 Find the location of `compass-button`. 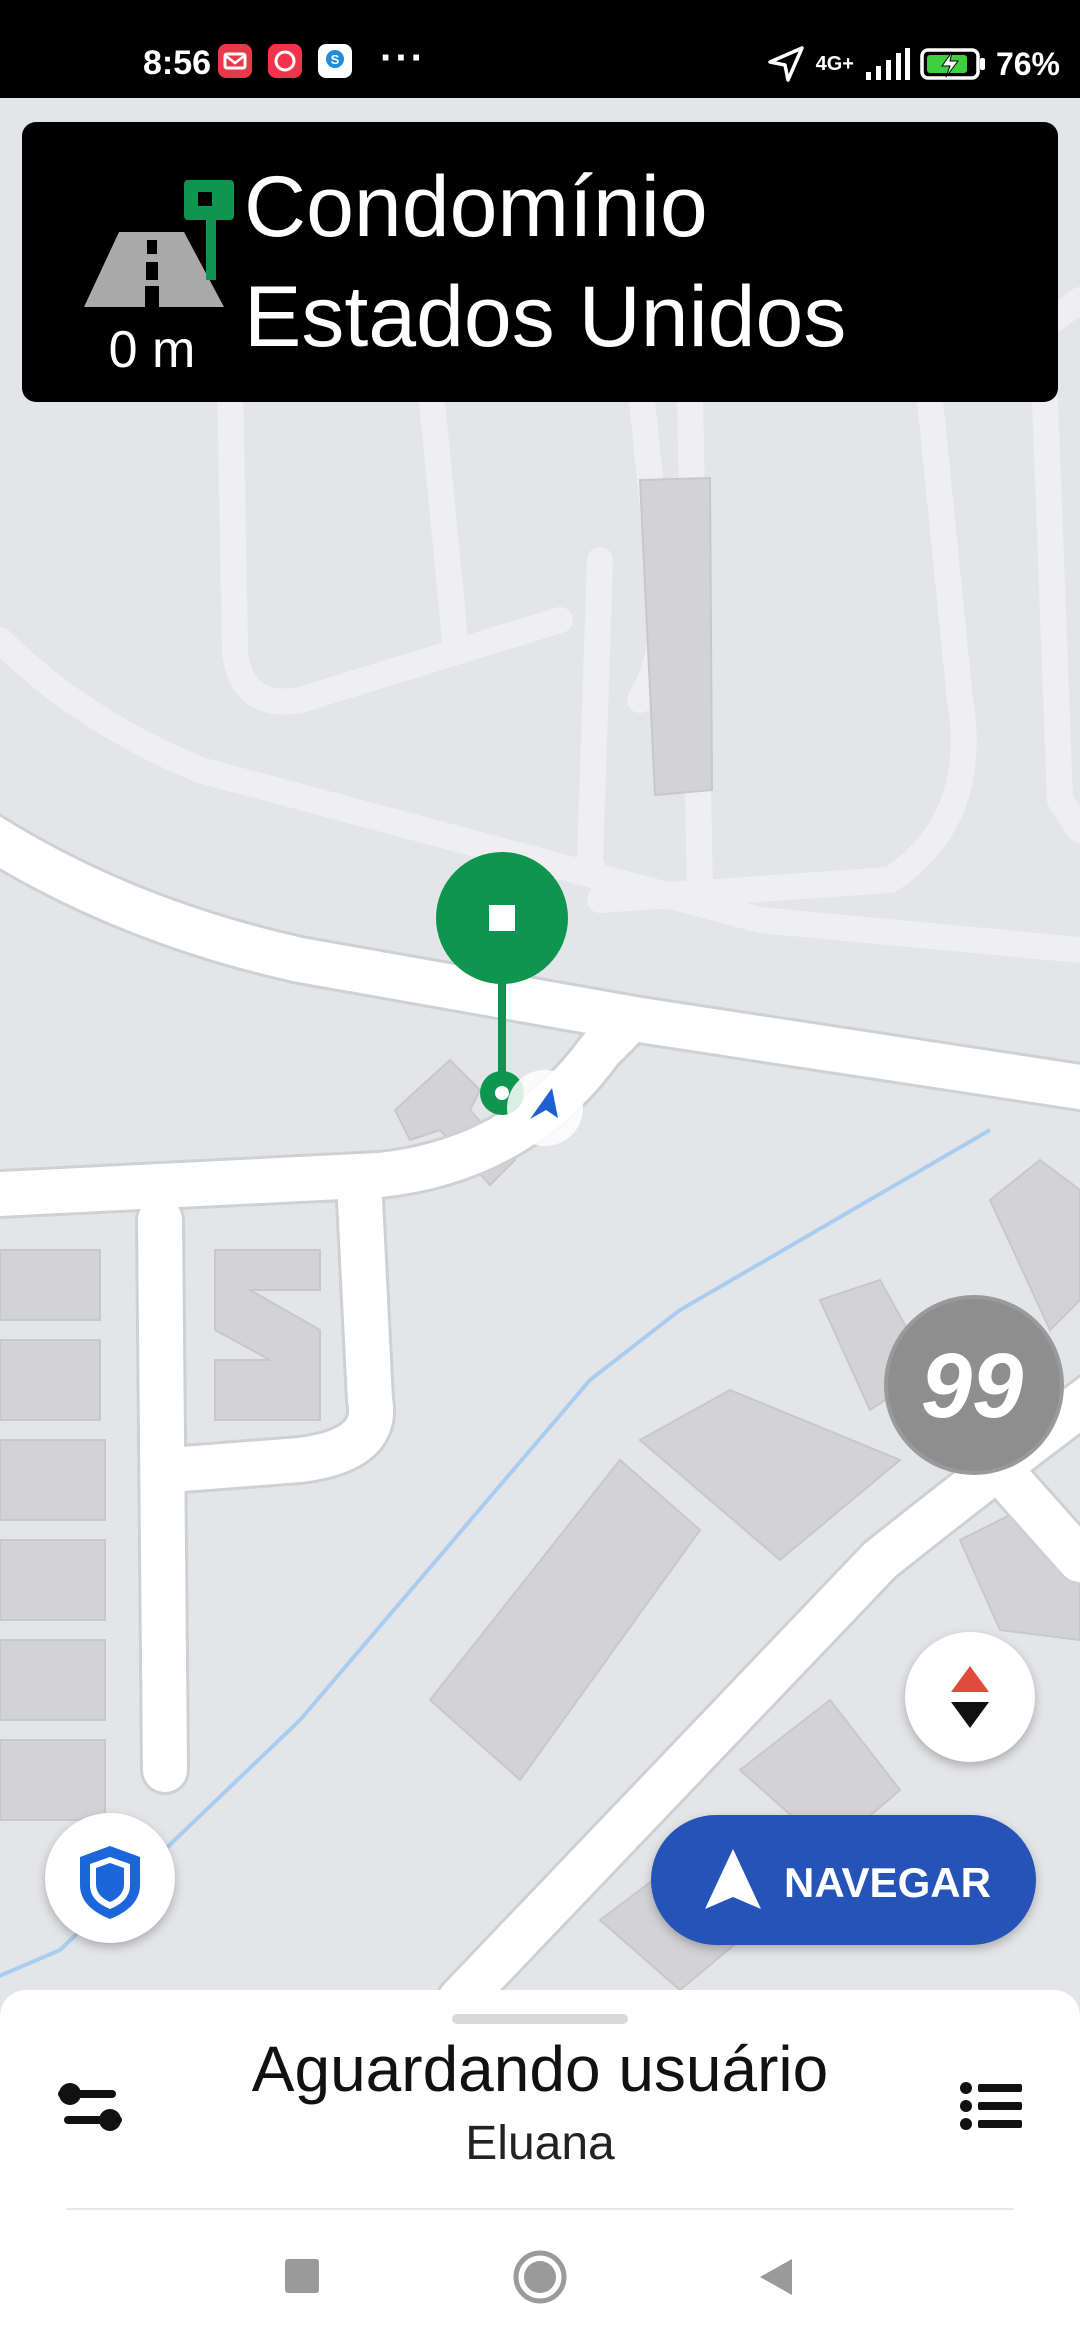

compass-button is located at coordinates (970, 1697).